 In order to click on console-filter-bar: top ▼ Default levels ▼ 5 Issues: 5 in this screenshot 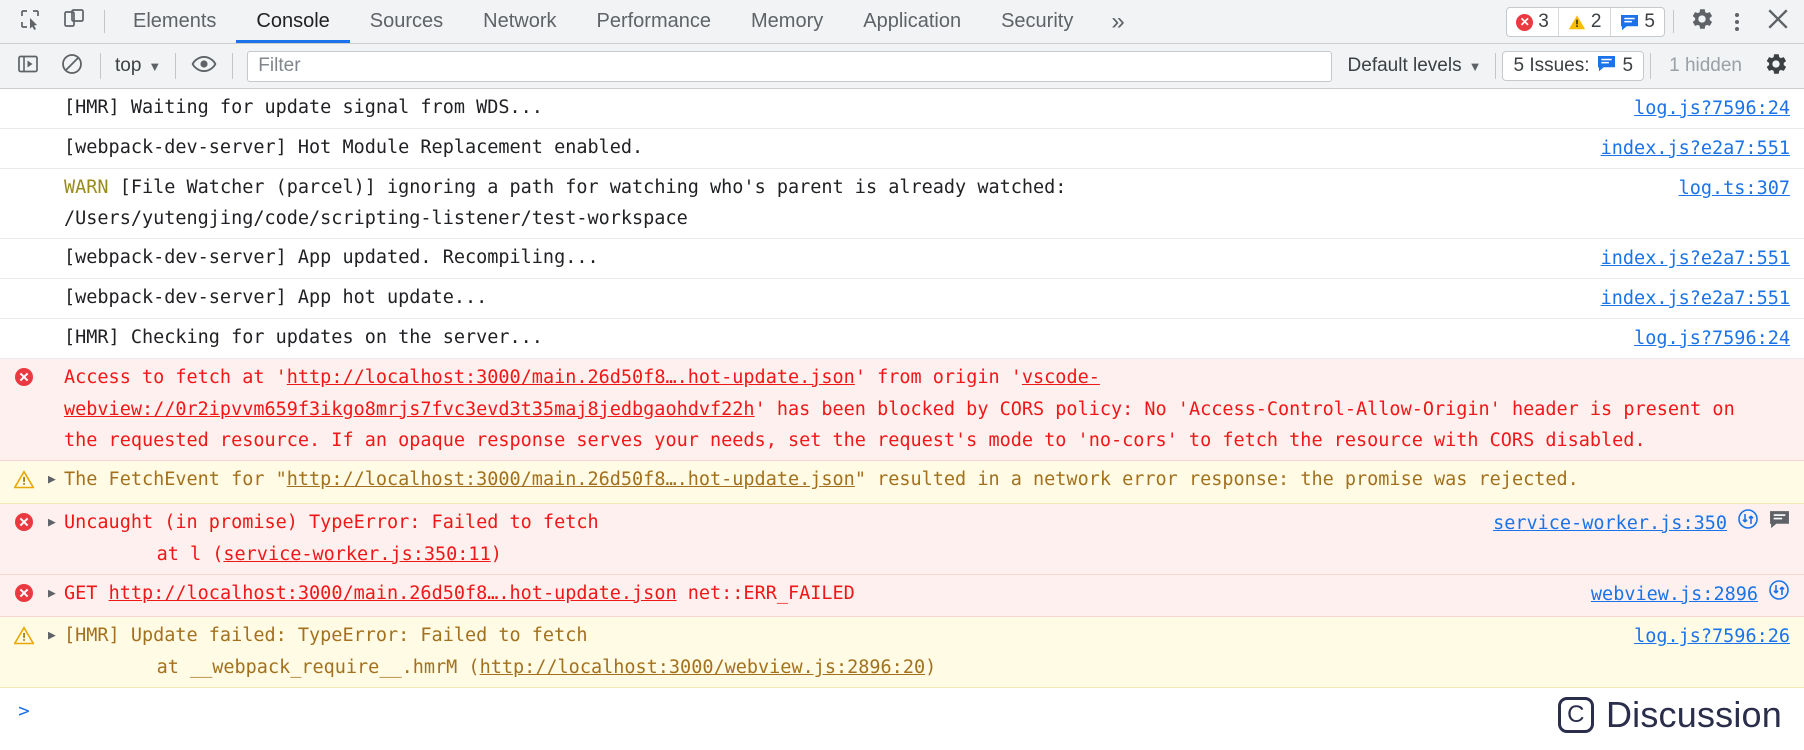, I will do `click(902, 66)`.